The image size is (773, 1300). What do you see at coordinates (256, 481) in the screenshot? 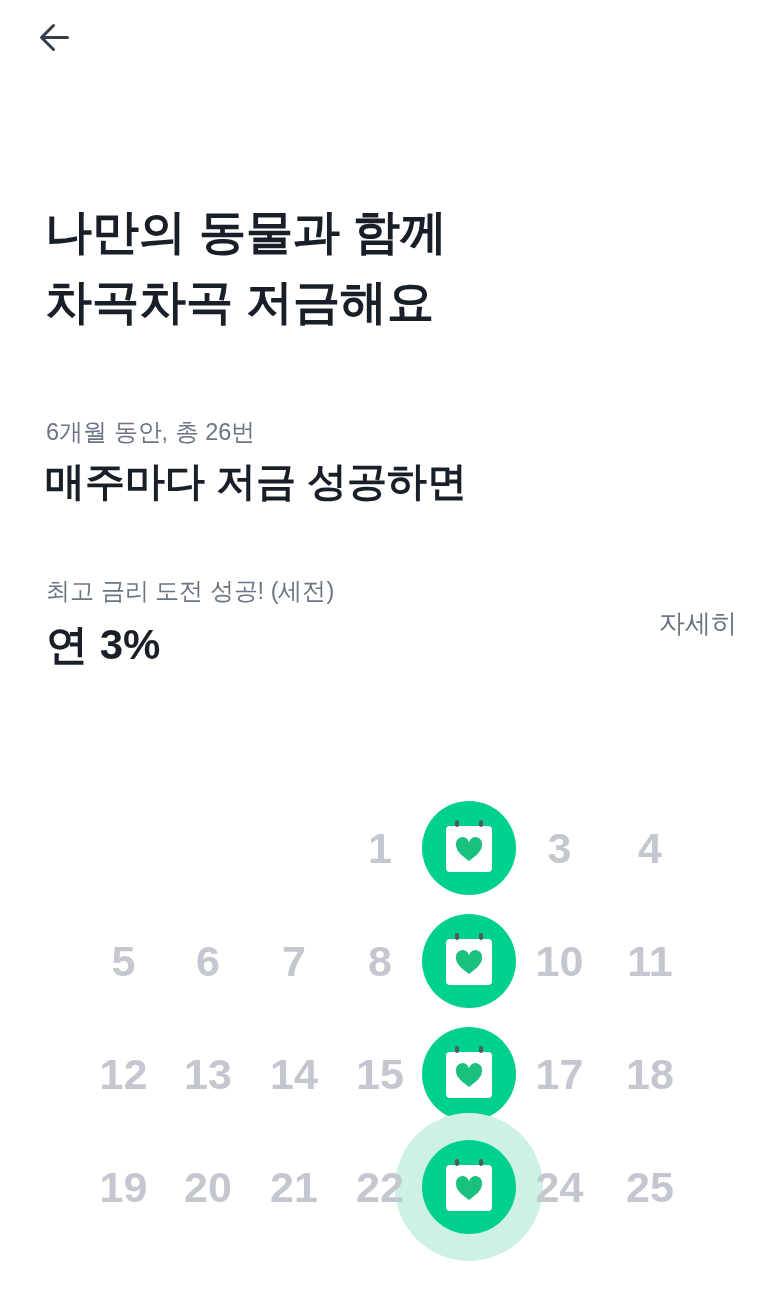
I see `plan-headline: 매주마다 저금 성공하면` at bounding box center [256, 481].